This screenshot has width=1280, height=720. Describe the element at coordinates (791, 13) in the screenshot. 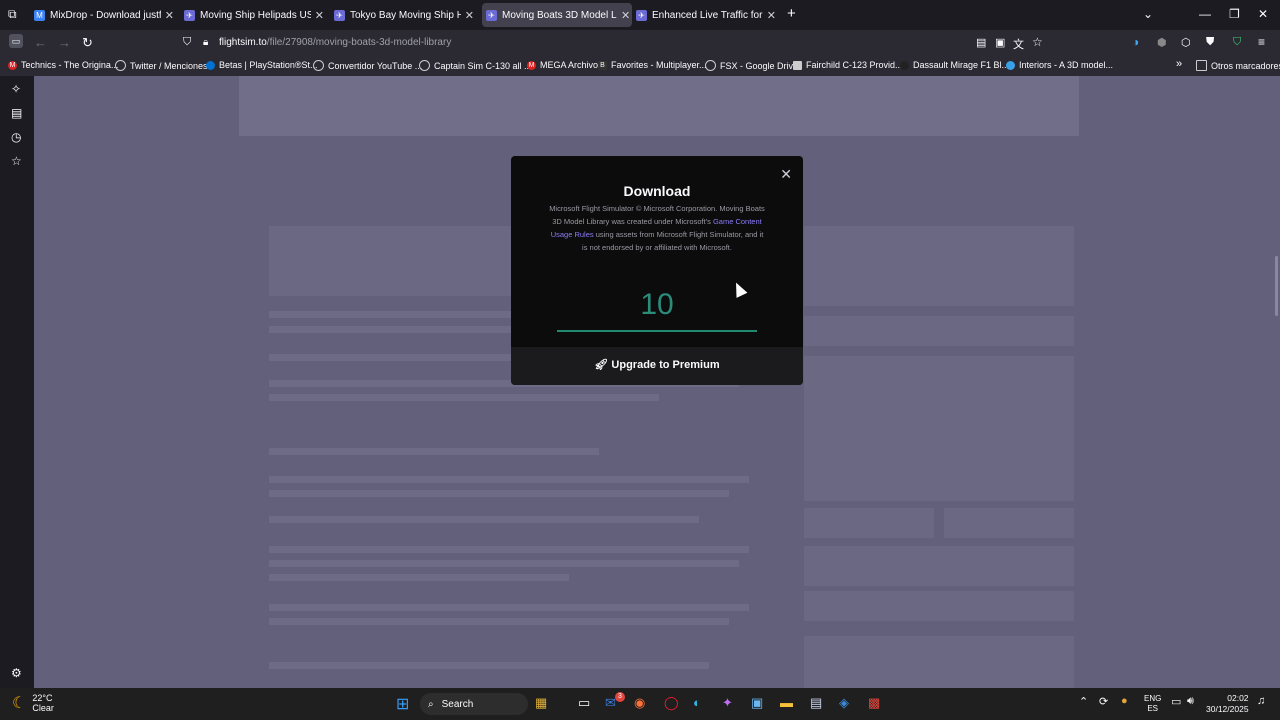

I see `new-tab-icon: +` at that location.